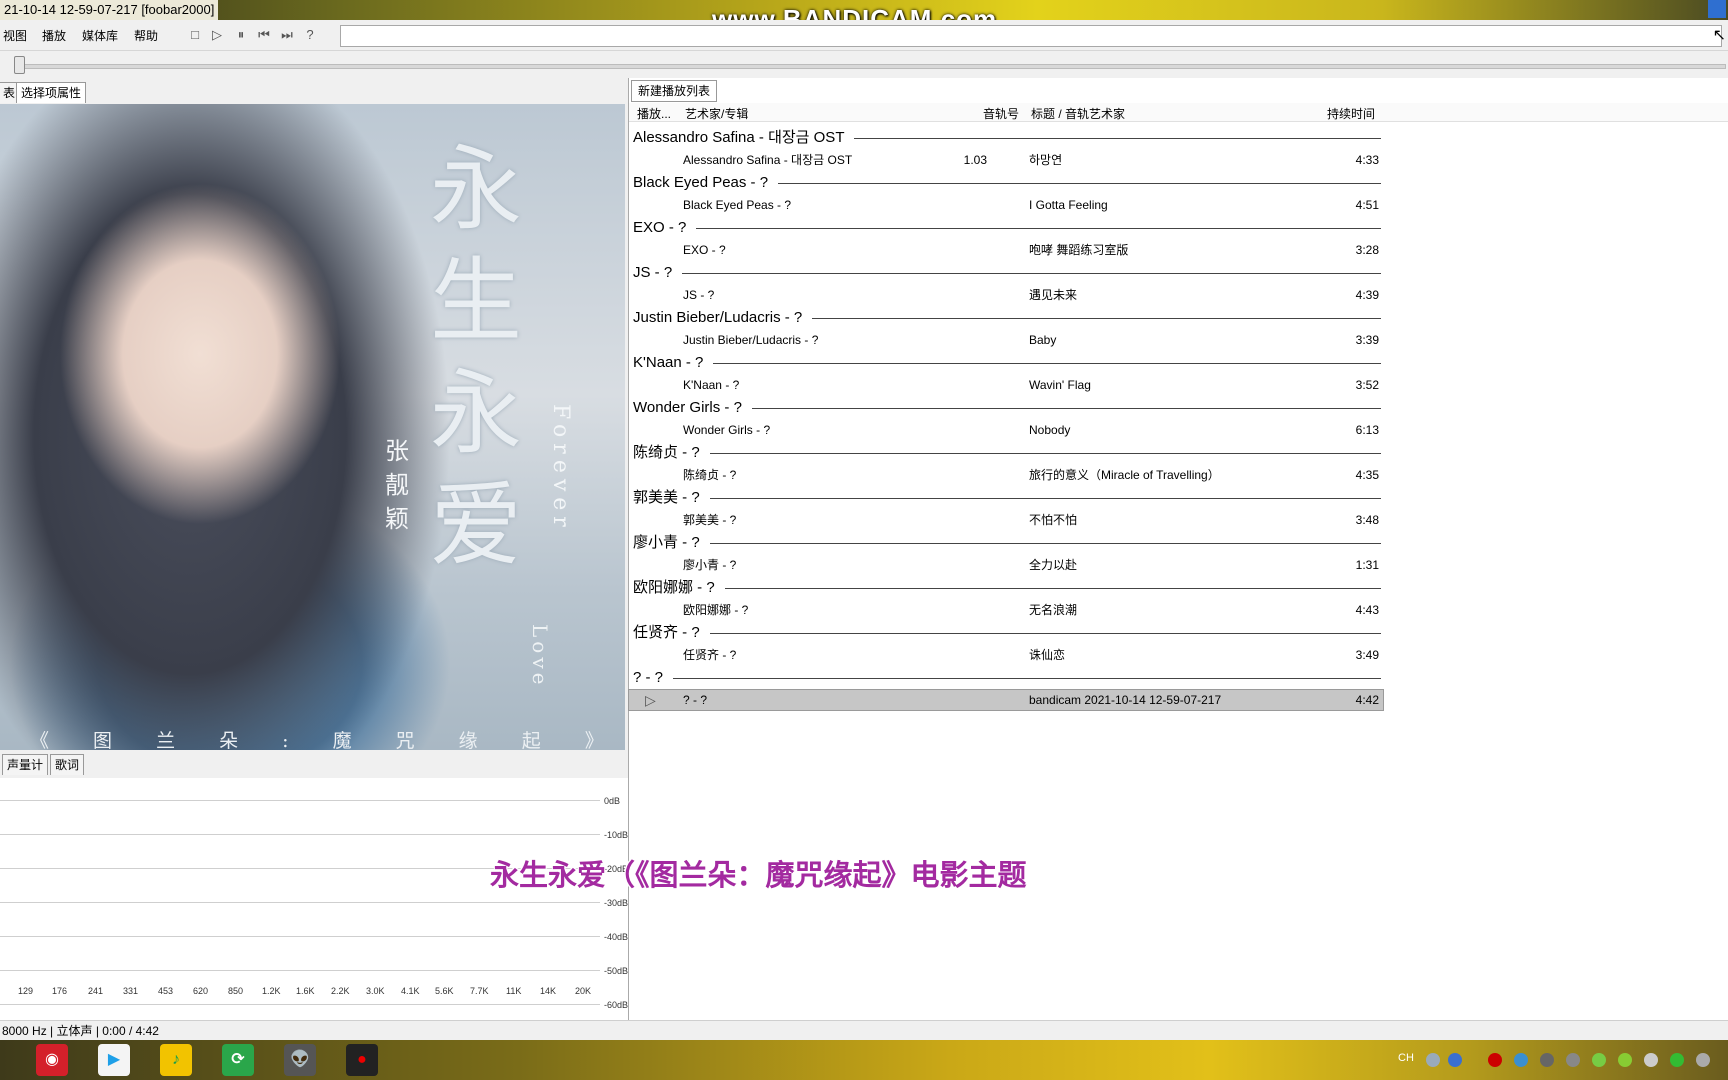 This screenshot has width=1728, height=1080. Describe the element at coordinates (711, 385) in the screenshot. I see `track-artist-album: K'Naan - ?` at that location.